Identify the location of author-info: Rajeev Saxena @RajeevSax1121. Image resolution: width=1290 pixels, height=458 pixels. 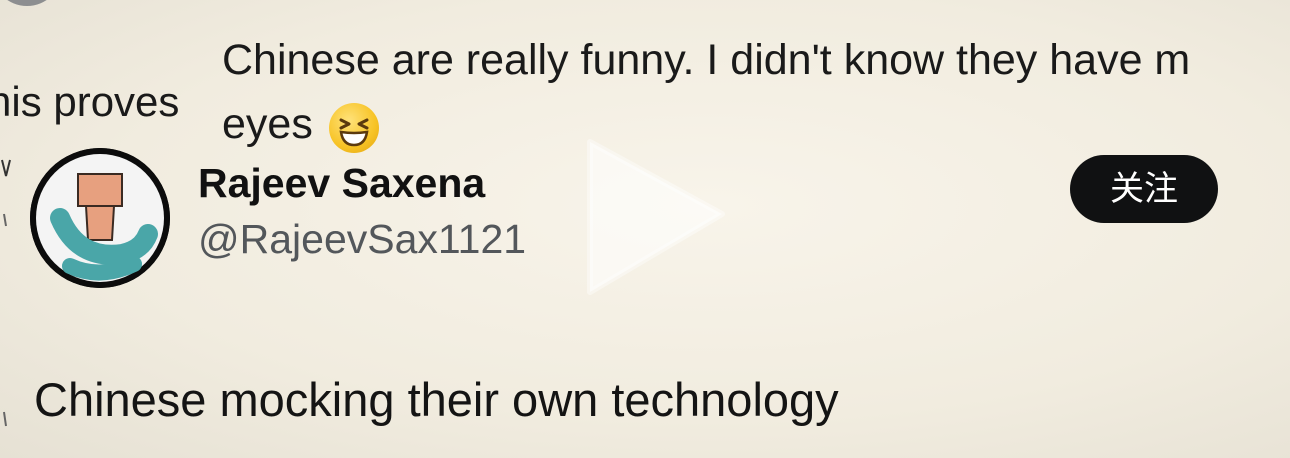
(362, 213).